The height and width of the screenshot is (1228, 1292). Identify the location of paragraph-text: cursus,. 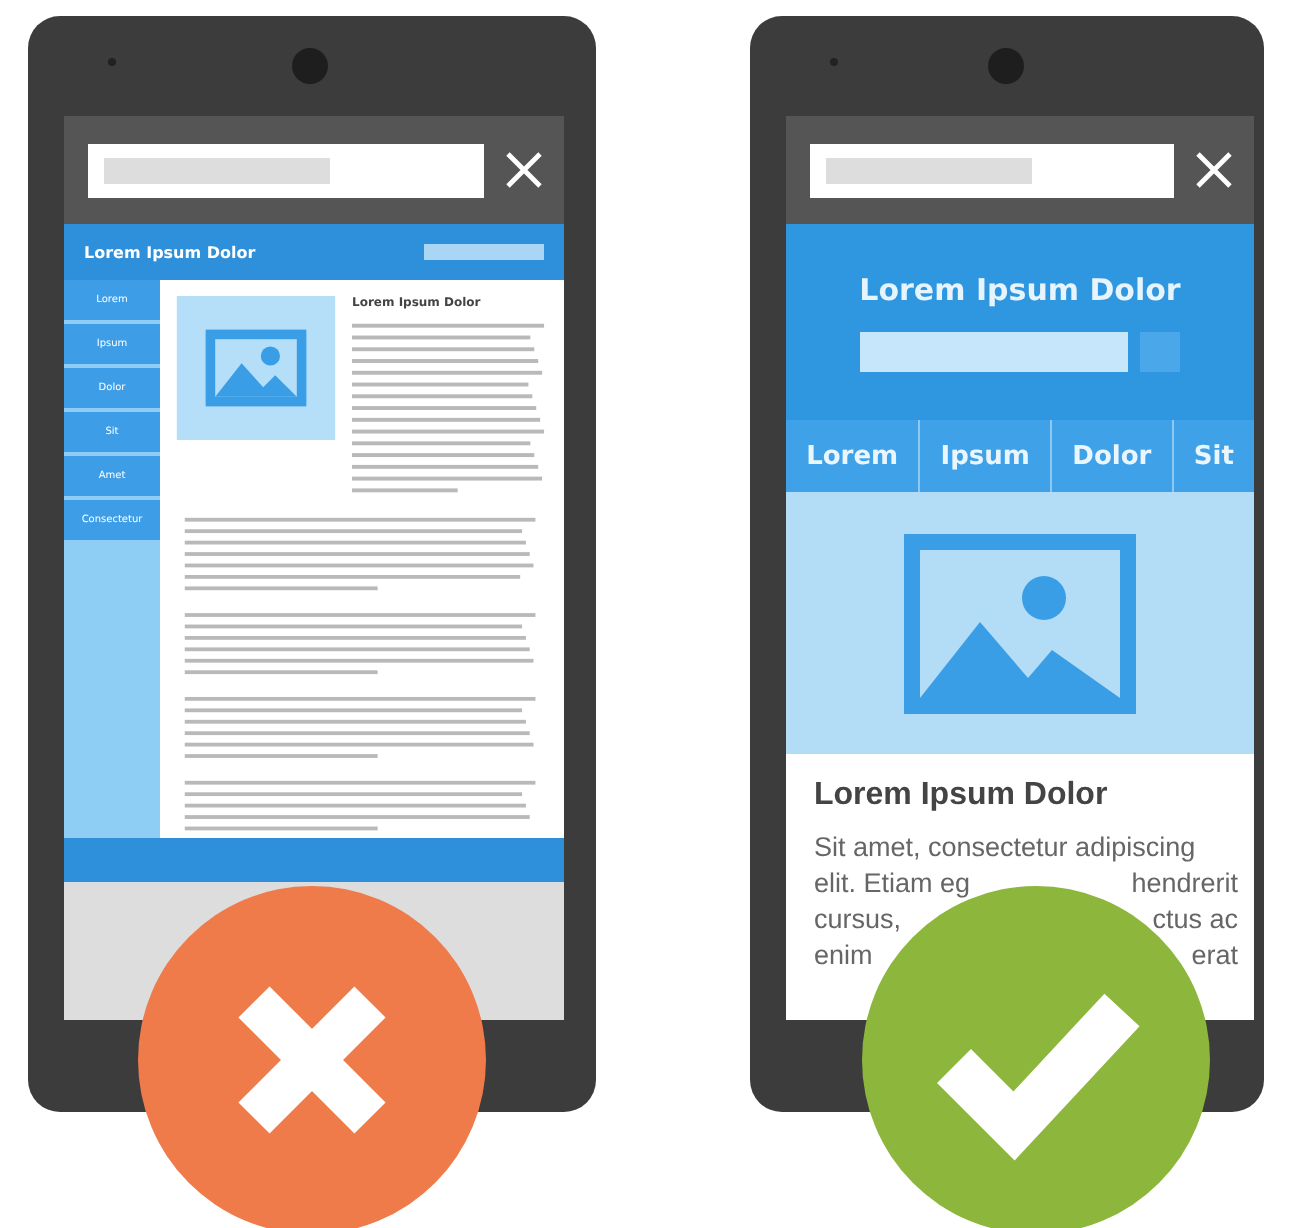
(858, 920).